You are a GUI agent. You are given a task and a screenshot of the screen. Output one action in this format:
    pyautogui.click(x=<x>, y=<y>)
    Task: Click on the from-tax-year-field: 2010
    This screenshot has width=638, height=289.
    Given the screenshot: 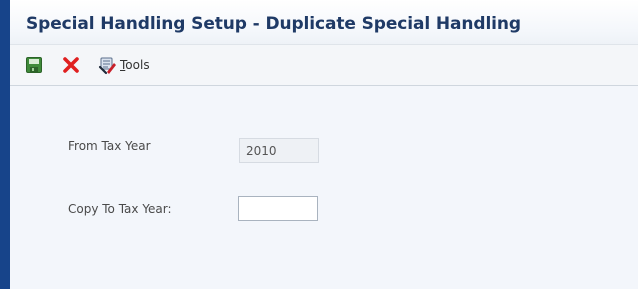 What is the action you would take?
    pyautogui.click(x=279, y=150)
    